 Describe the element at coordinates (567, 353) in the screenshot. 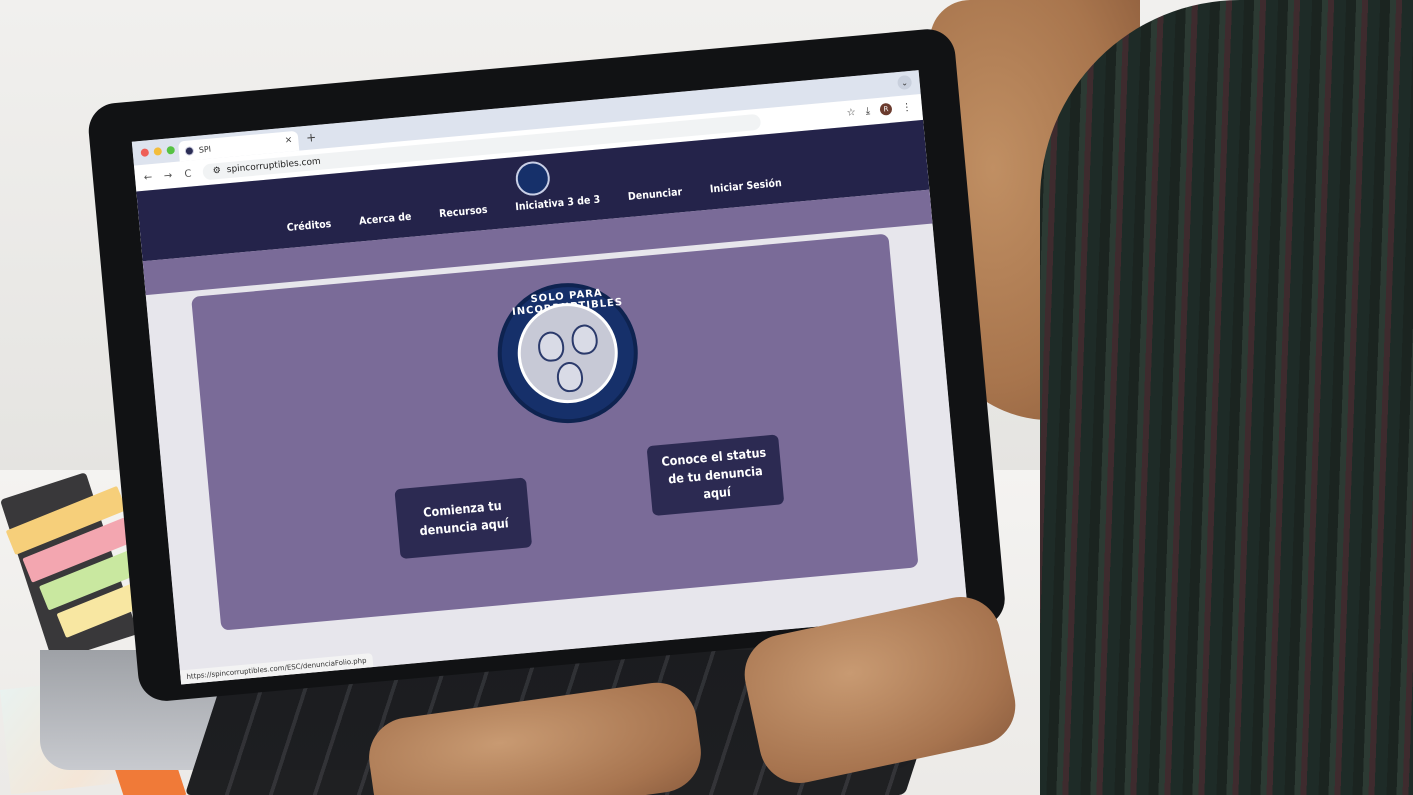

I see `spi-logo: SOLO PARA INCORRUPTIBLES` at that location.